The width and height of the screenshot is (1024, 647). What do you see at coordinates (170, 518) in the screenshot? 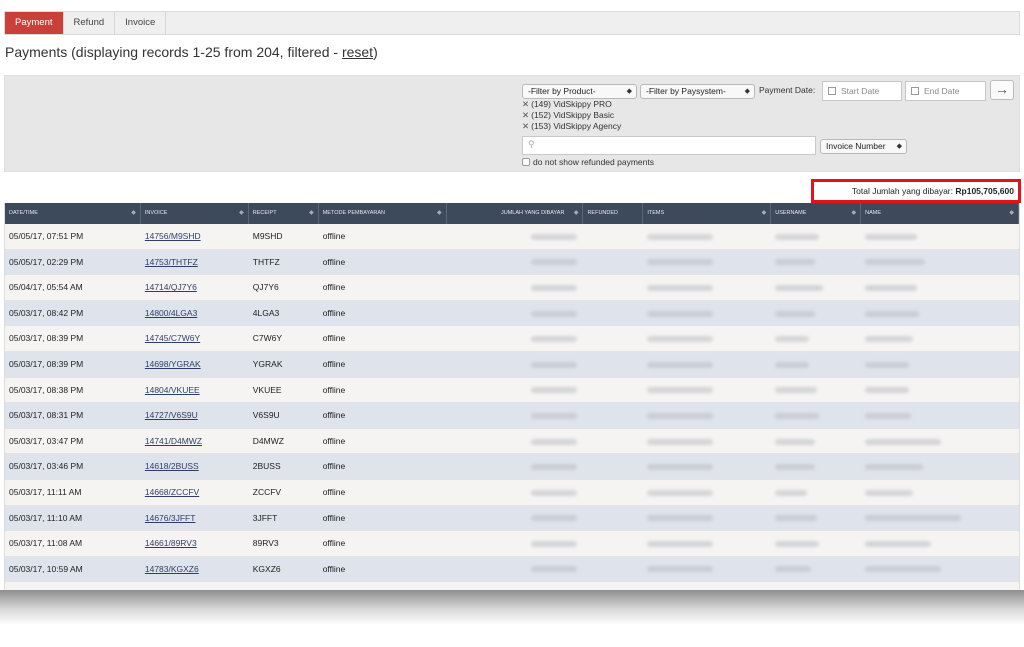
I see `invoice-link: 14676/3JFFT` at bounding box center [170, 518].